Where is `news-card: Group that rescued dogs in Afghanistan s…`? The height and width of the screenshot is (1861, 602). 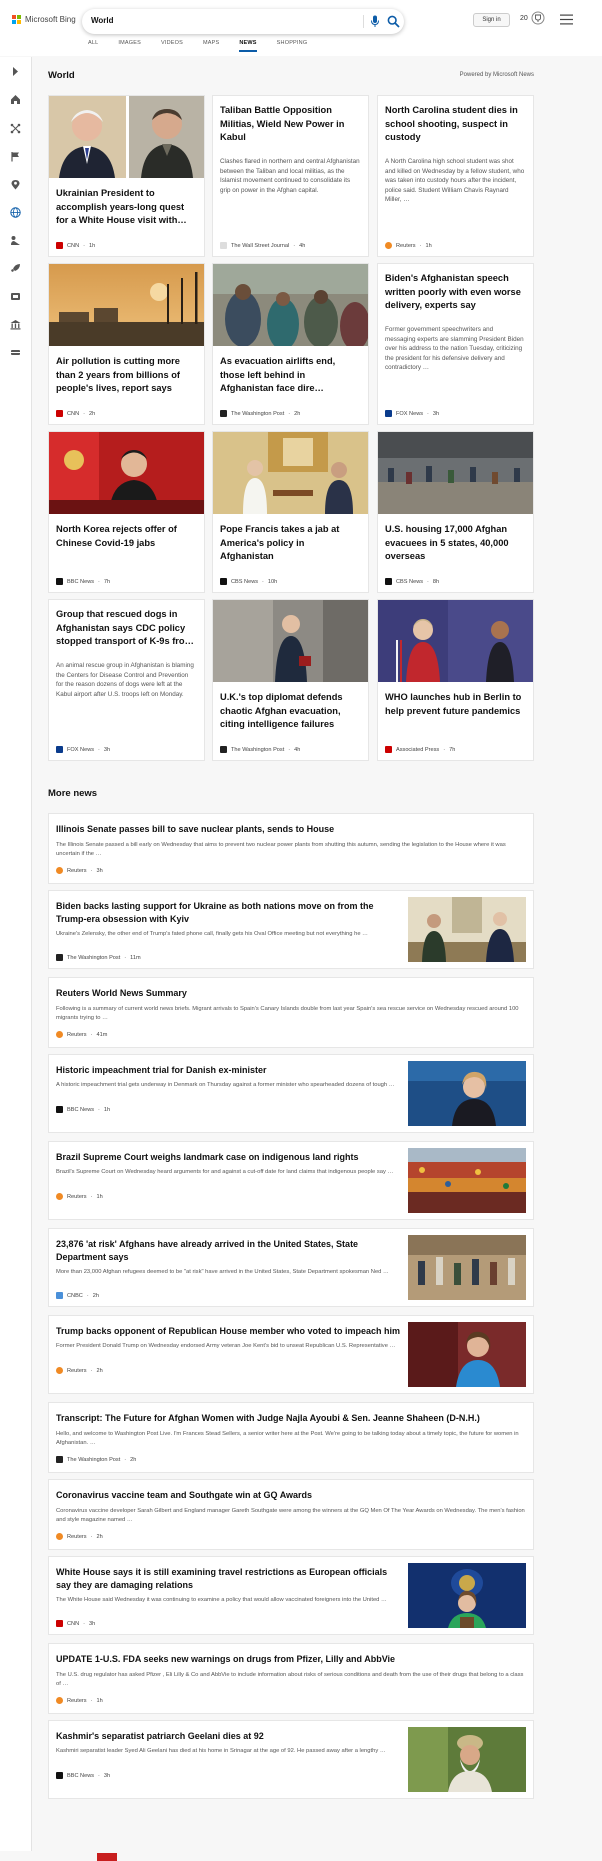 news-card: Group that rescued dogs in Afghanistan s… is located at coordinates (126, 680).